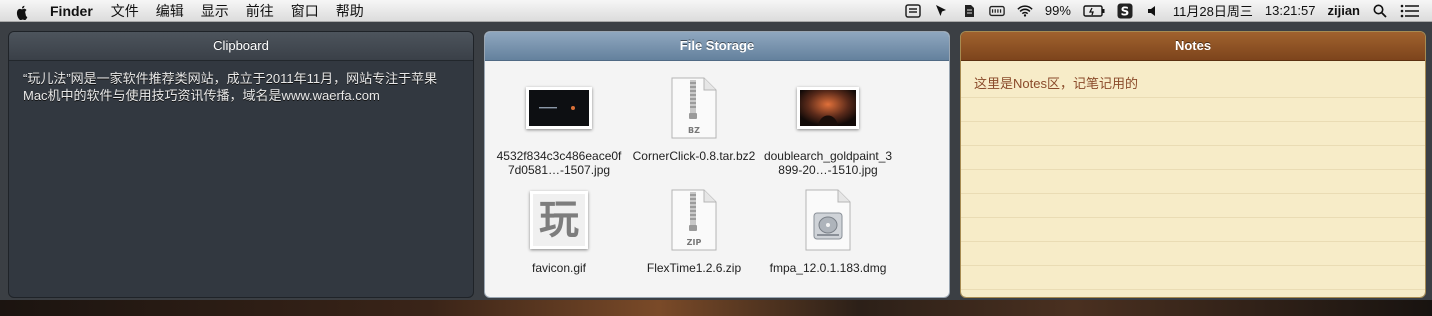  I want to click on clipboard-title: Clipboard, so click(241, 46).